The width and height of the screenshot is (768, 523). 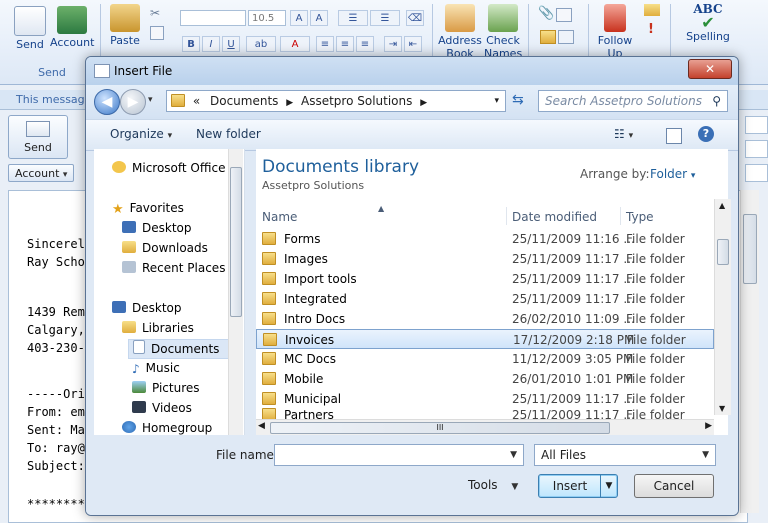 What do you see at coordinates (674, 136) in the screenshot?
I see `preview-pane-icon` at bounding box center [674, 136].